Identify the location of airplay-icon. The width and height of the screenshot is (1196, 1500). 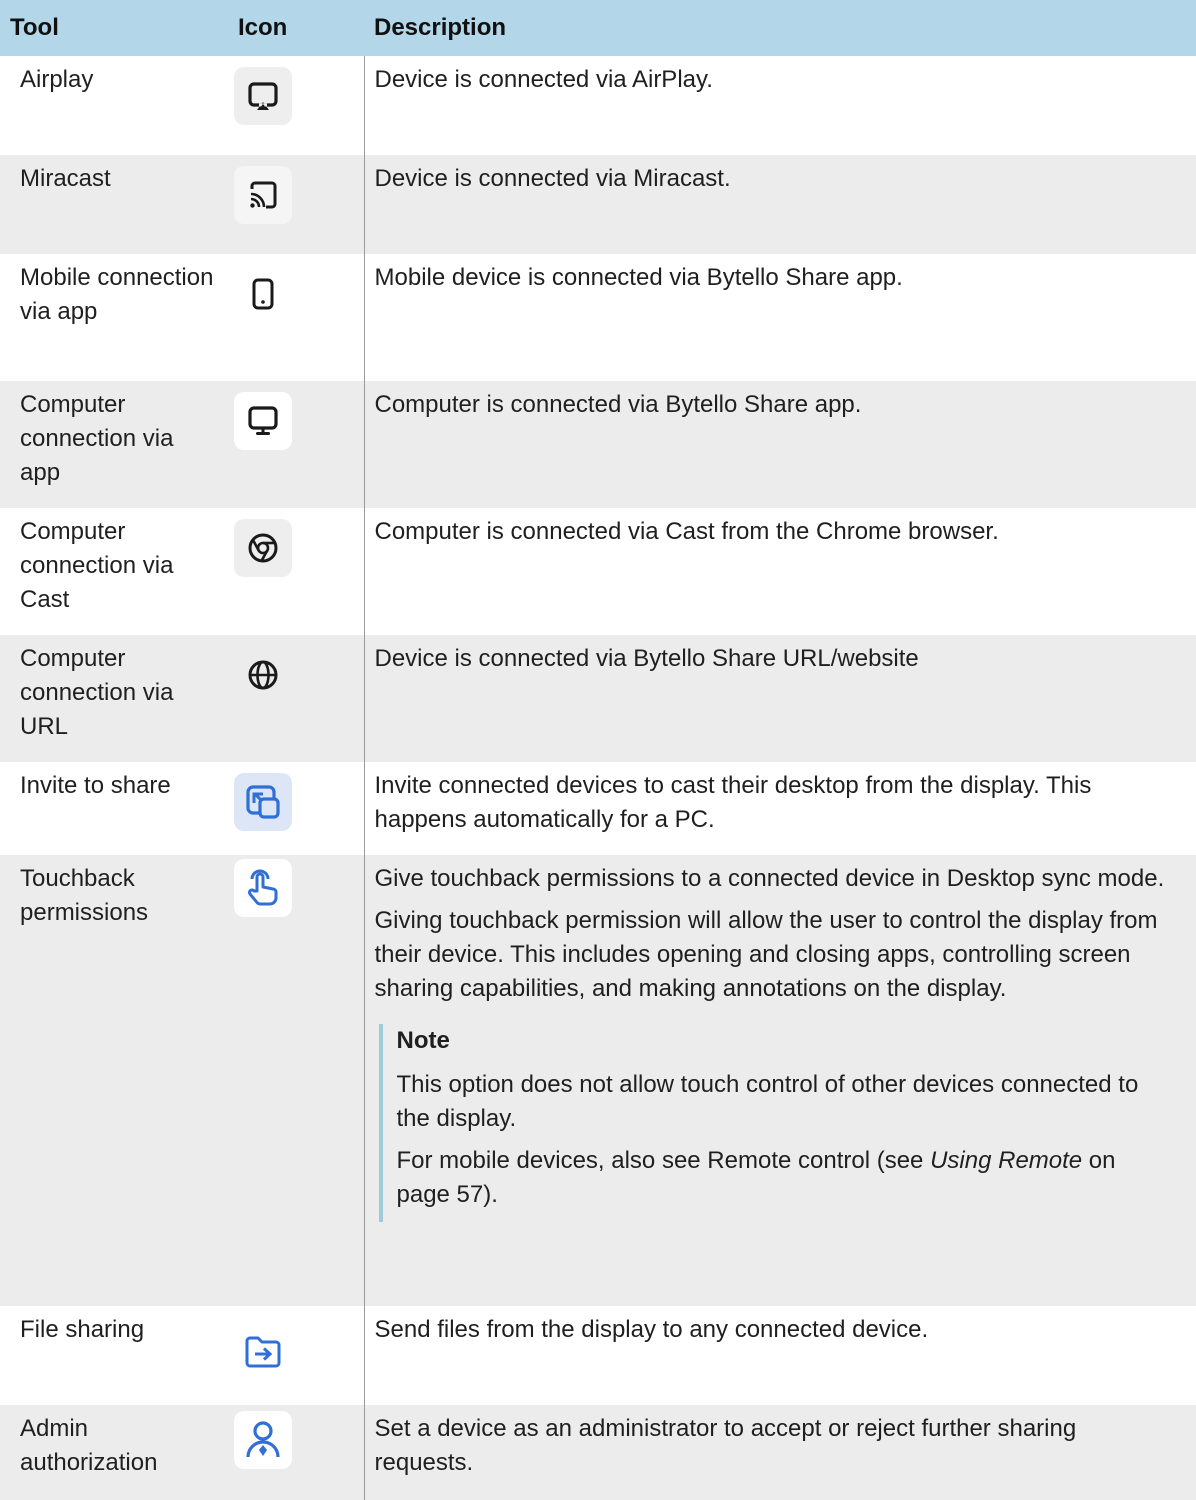
(263, 96).